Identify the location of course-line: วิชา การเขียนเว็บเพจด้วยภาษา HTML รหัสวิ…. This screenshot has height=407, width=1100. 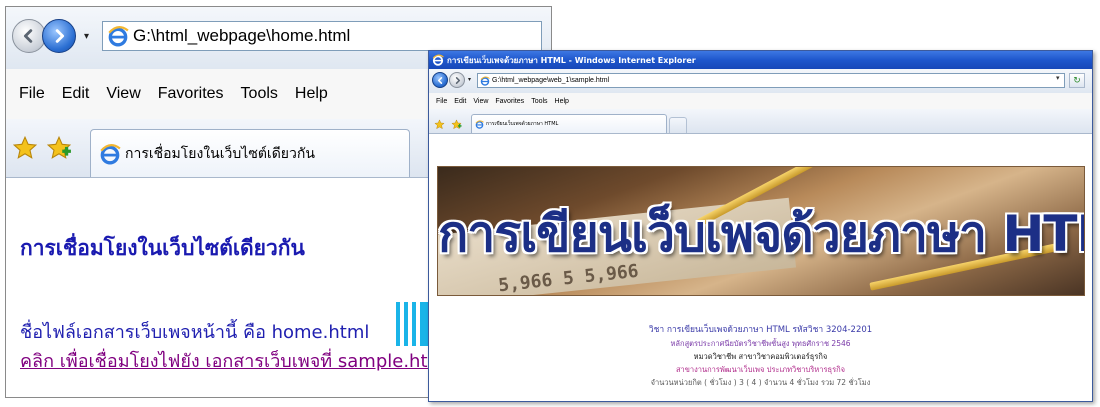
(760, 330).